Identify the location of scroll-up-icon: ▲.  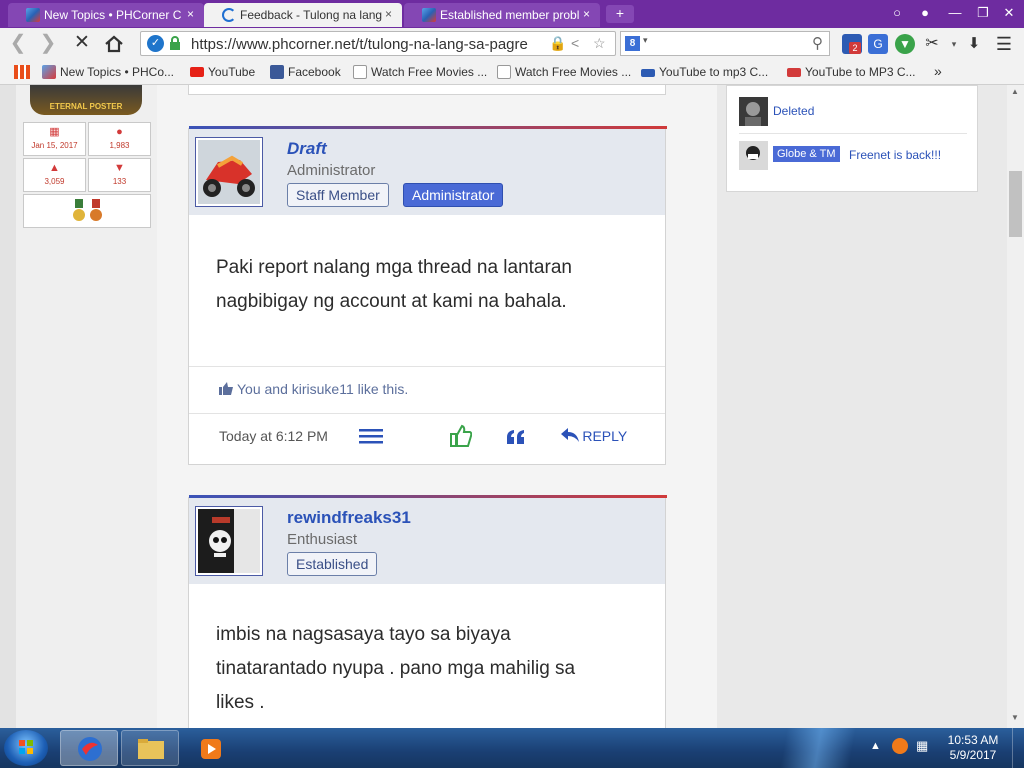
(1015, 91).